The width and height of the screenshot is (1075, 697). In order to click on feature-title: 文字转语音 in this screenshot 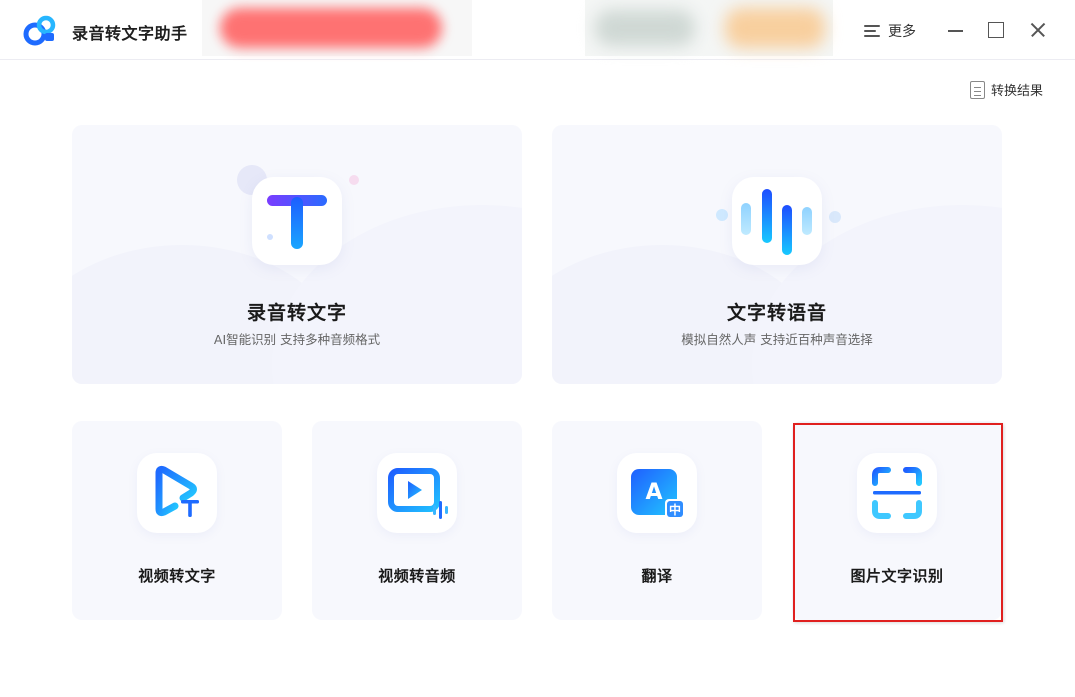, I will do `click(776, 313)`.